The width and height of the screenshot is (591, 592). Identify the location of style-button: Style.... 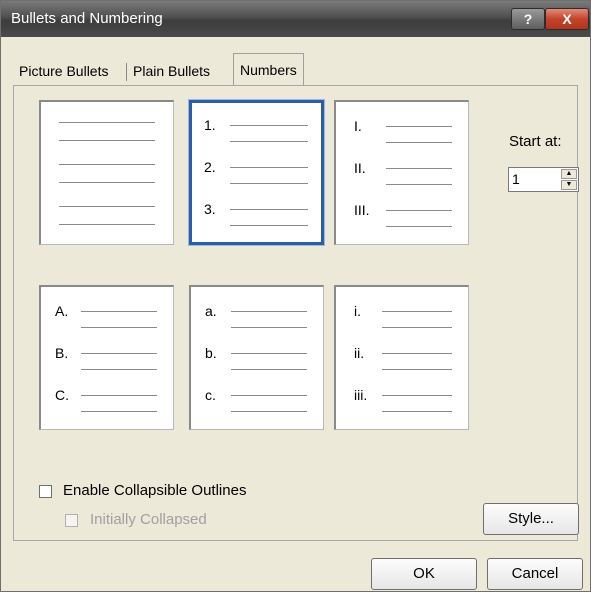
(531, 519).